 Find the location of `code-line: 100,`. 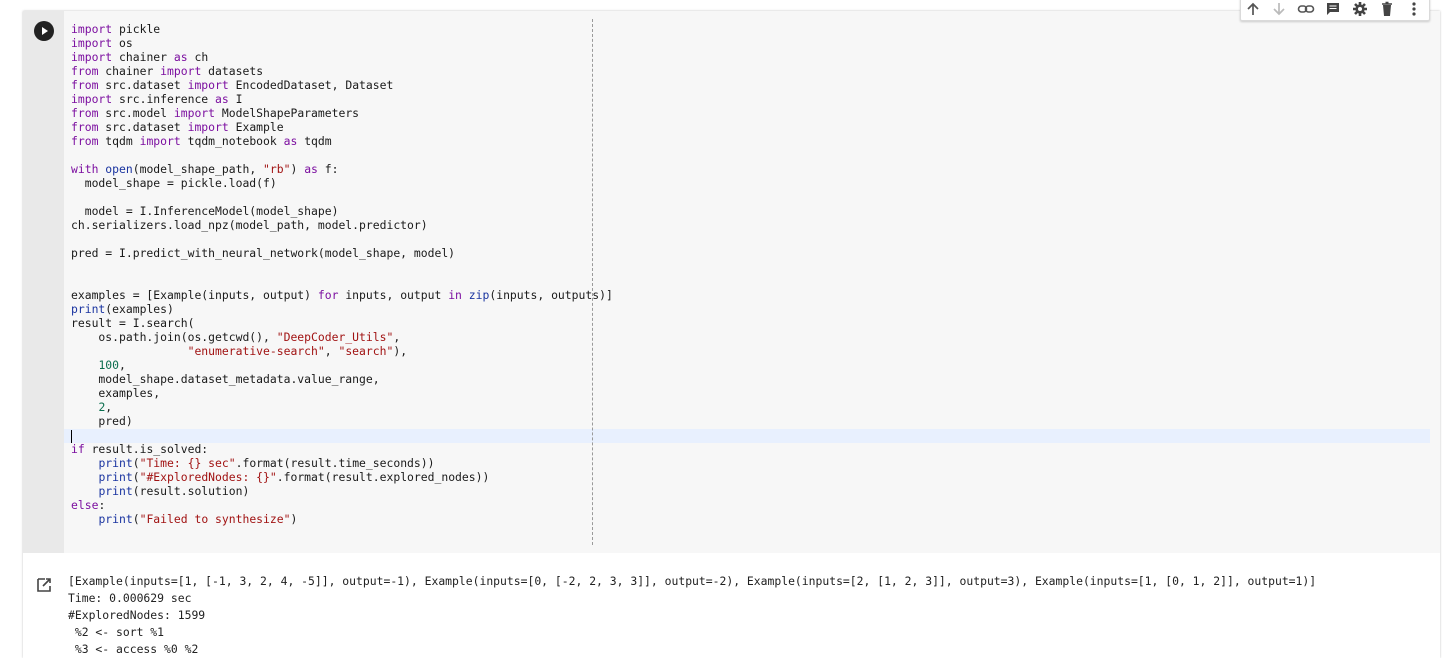

code-line: 100, is located at coordinates (342, 365).